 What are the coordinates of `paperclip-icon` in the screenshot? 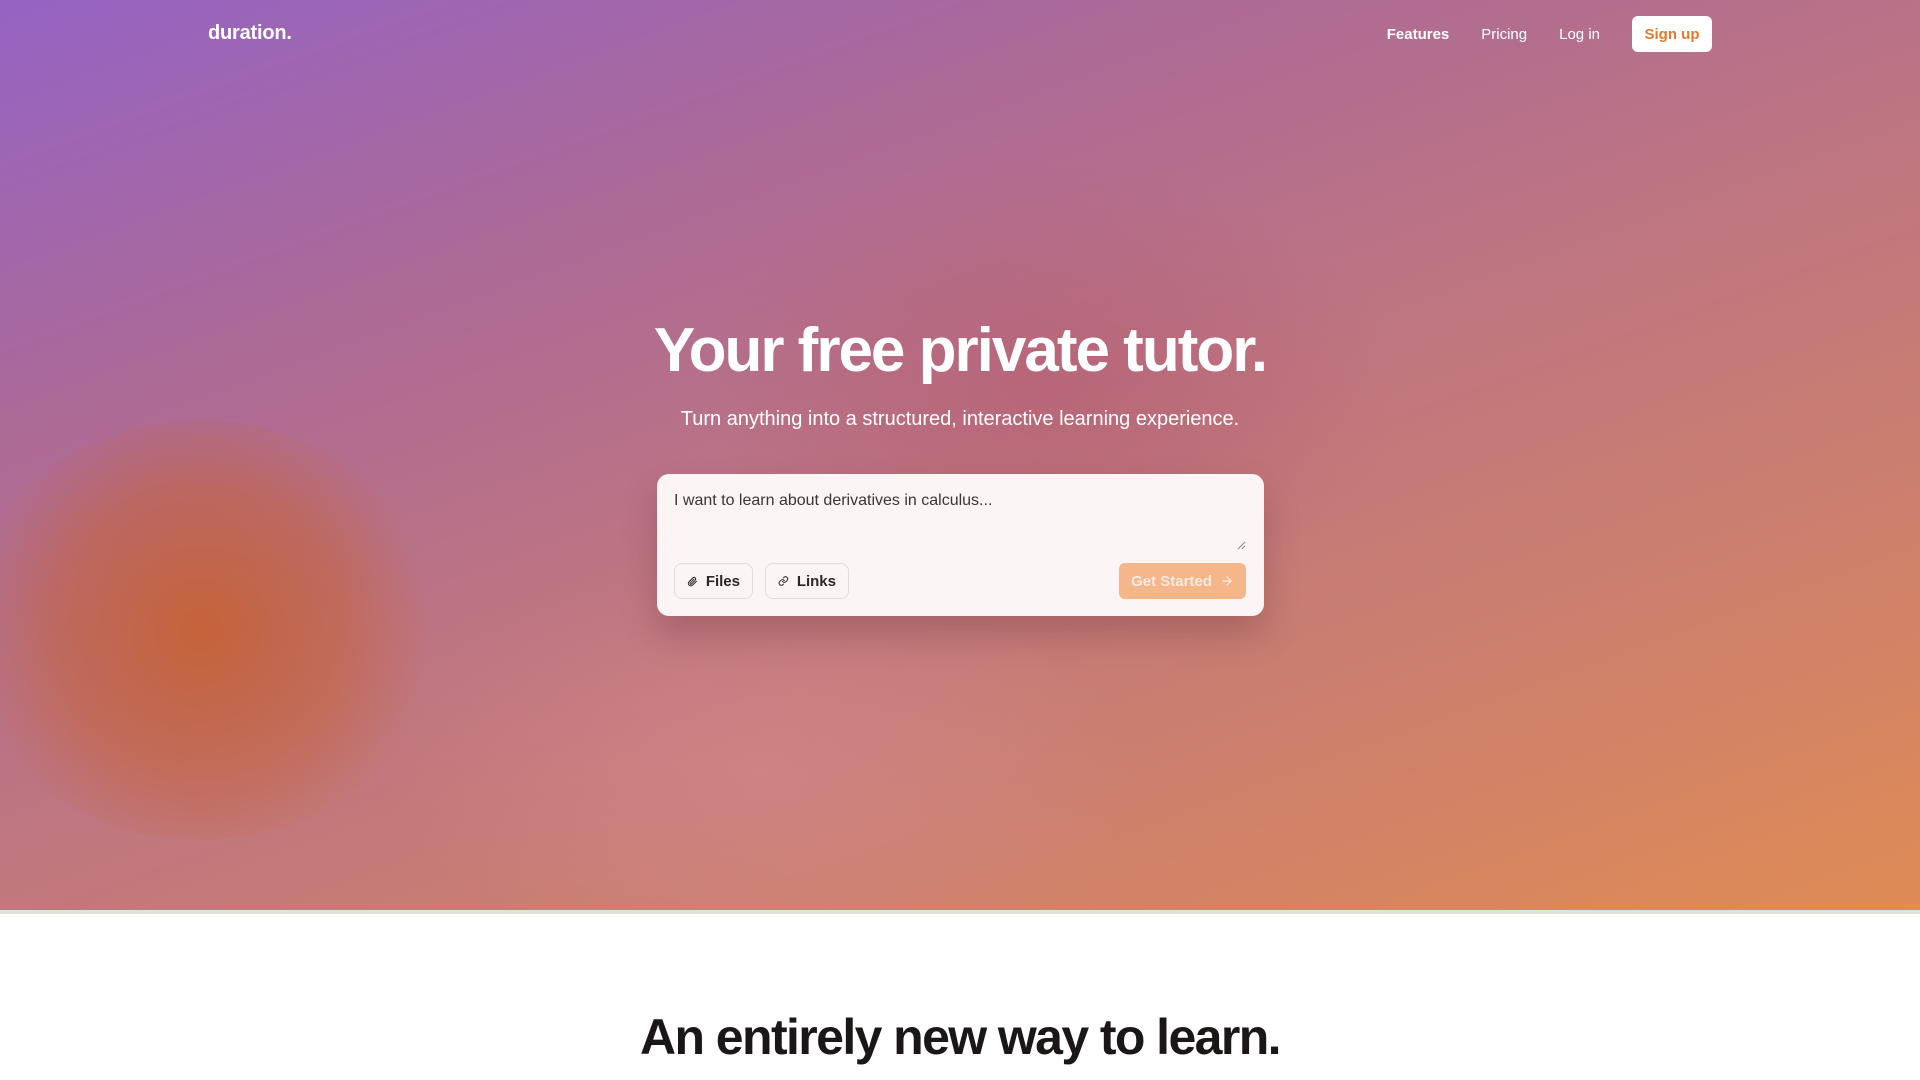 It's located at (692, 581).